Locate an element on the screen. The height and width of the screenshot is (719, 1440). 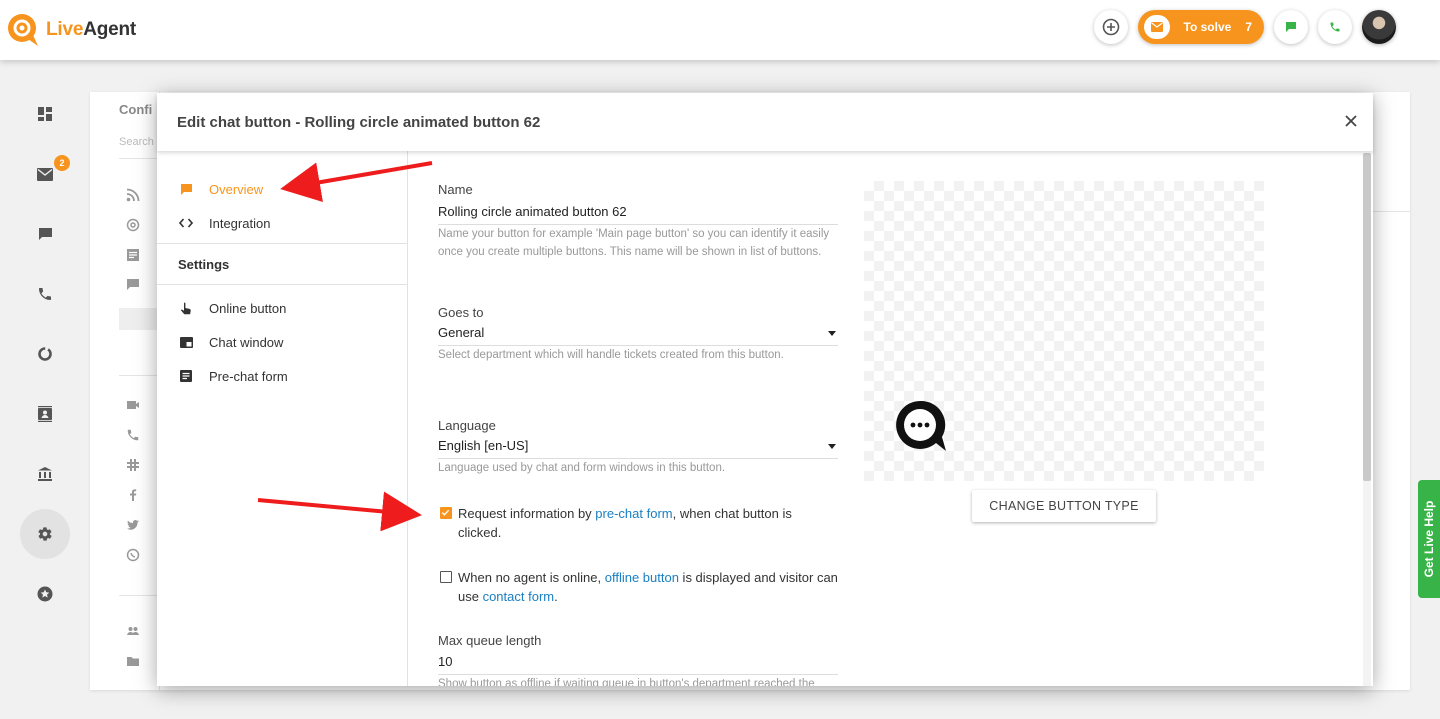
to-solve-button: To solve 7 is located at coordinates (1200, 27).